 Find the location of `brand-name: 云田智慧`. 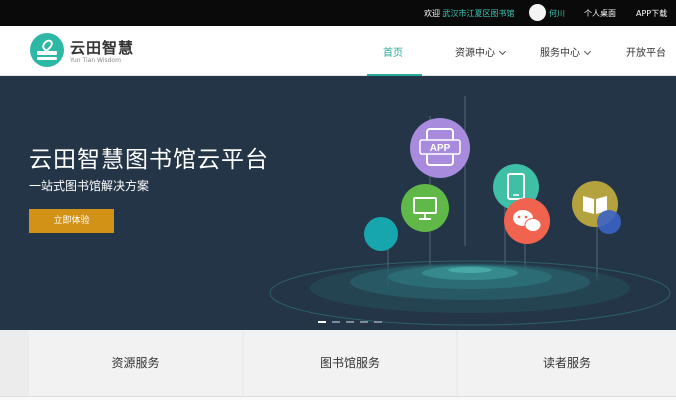

brand-name: 云田智慧 is located at coordinates (102, 47).